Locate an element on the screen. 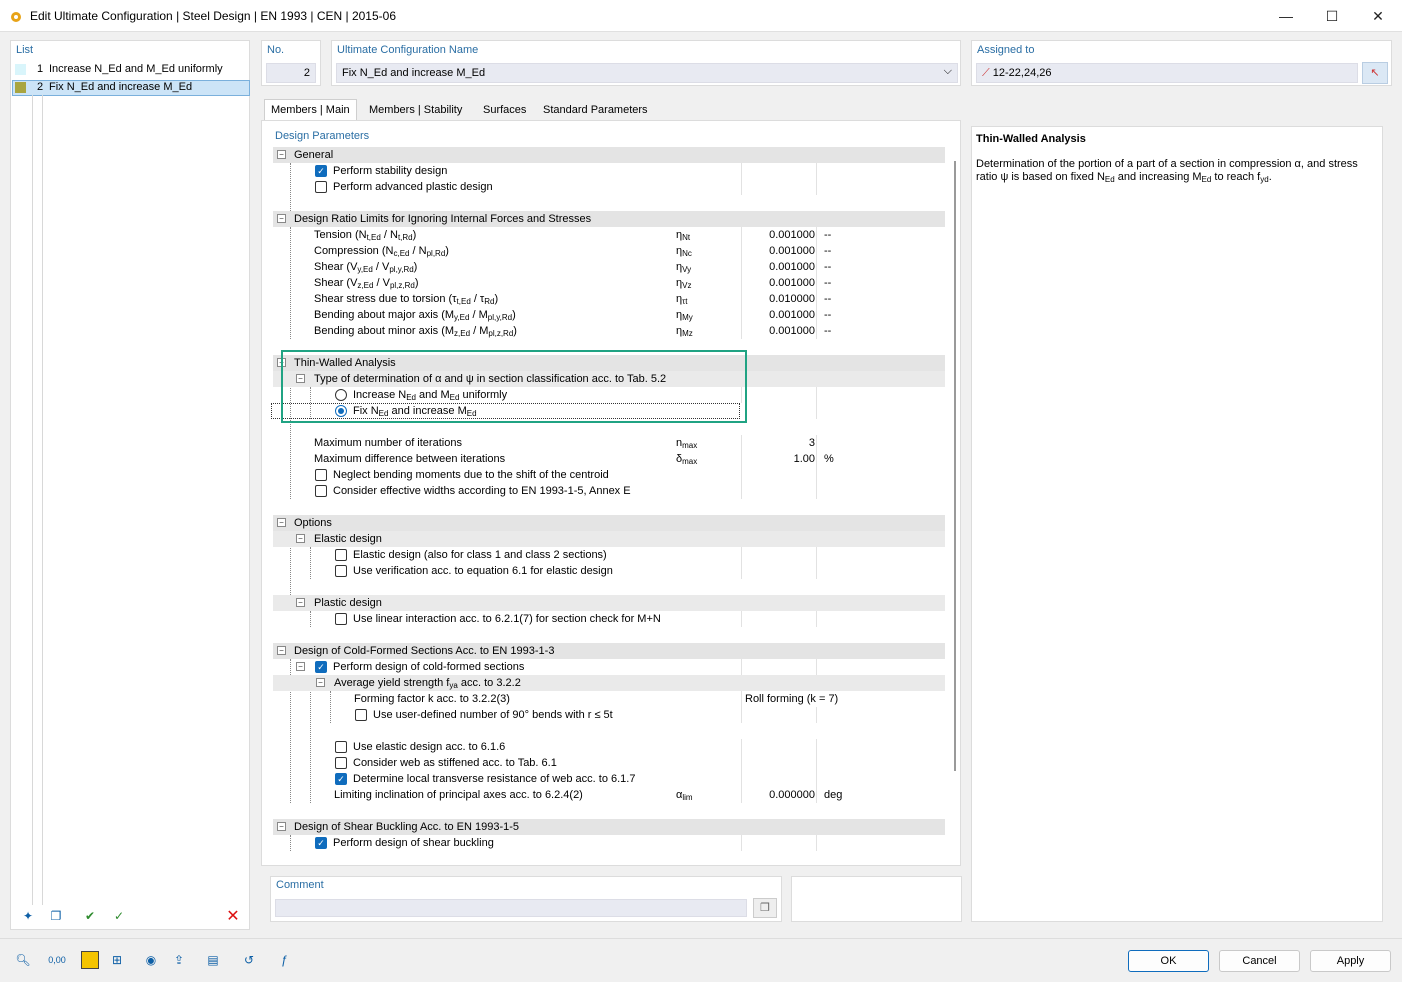  advanced-plastic-row: Perform advanced plastic design is located at coordinates (609, 187).